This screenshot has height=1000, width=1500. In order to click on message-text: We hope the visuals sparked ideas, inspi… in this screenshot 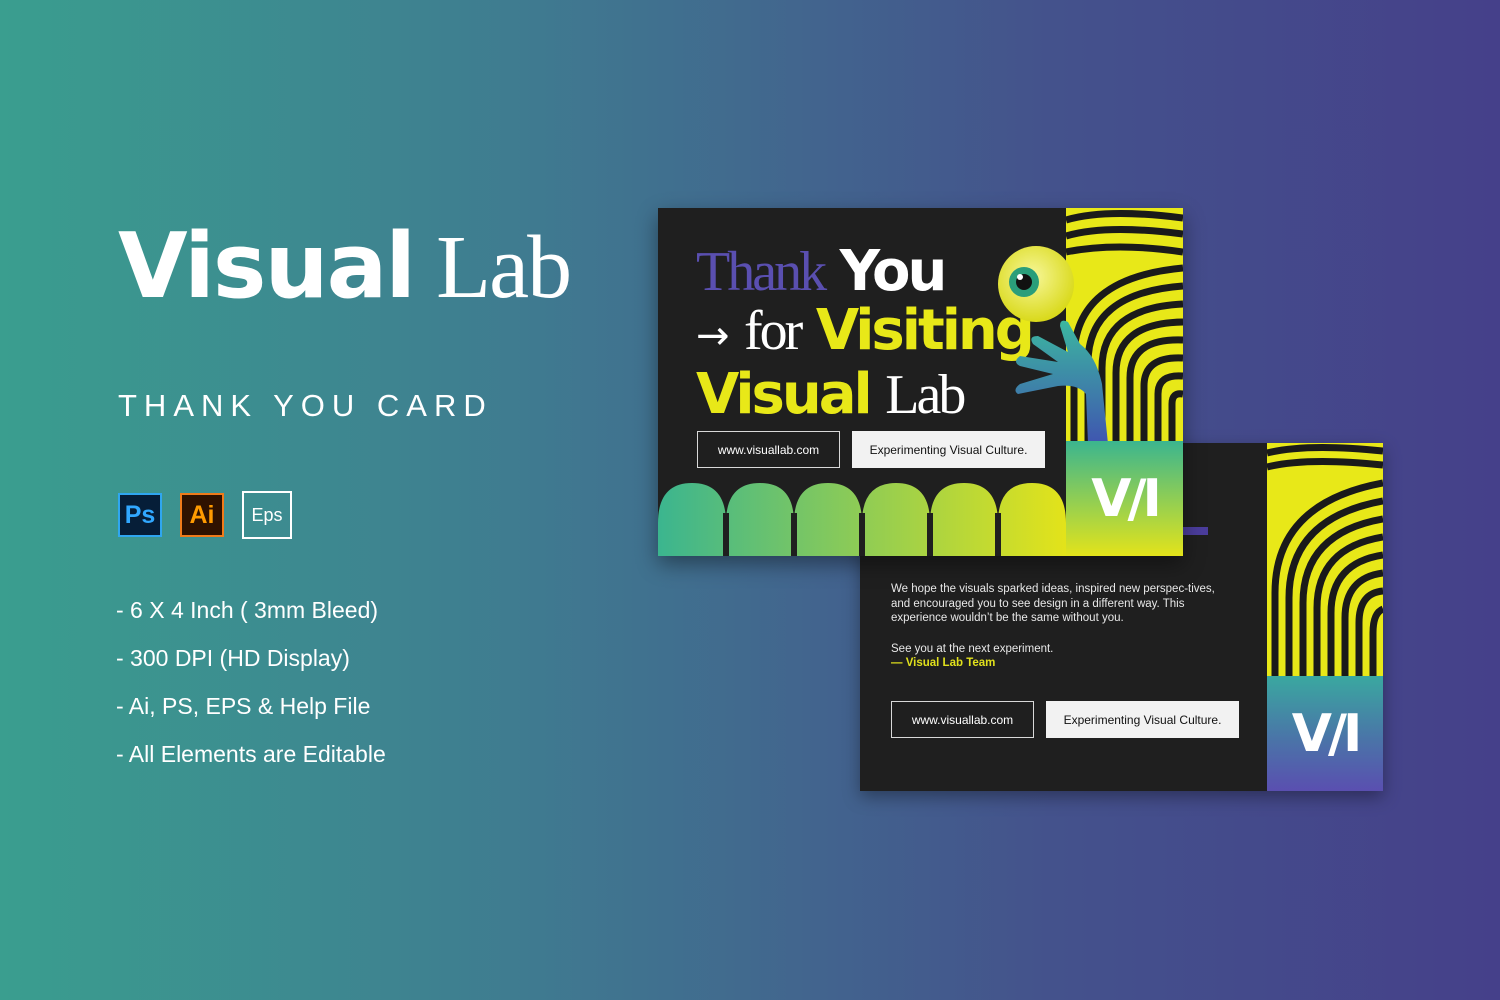, I will do `click(1053, 603)`.